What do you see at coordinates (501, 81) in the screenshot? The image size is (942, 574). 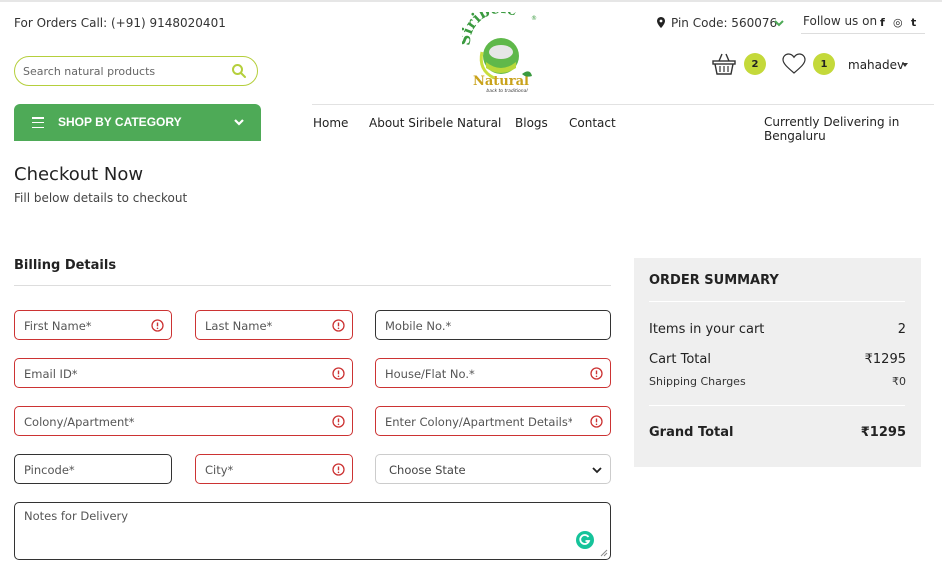 I see `logo-brand-bottom: Natural` at bounding box center [501, 81].